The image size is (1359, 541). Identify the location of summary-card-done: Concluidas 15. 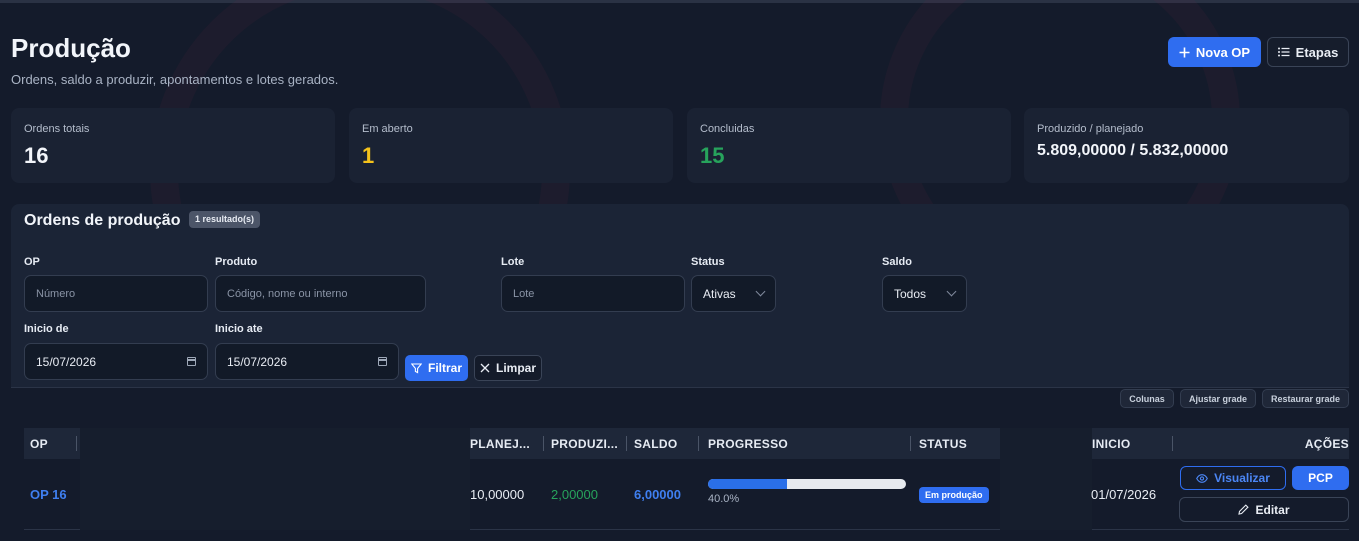
(849, 145).